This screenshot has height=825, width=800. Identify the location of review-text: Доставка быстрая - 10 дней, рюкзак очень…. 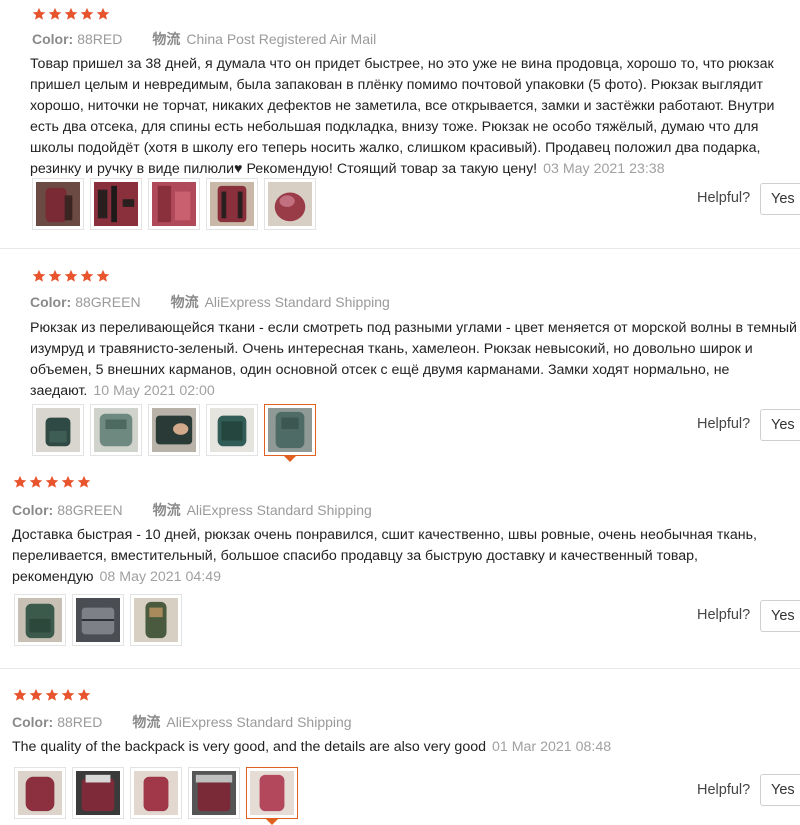
(406, 556).